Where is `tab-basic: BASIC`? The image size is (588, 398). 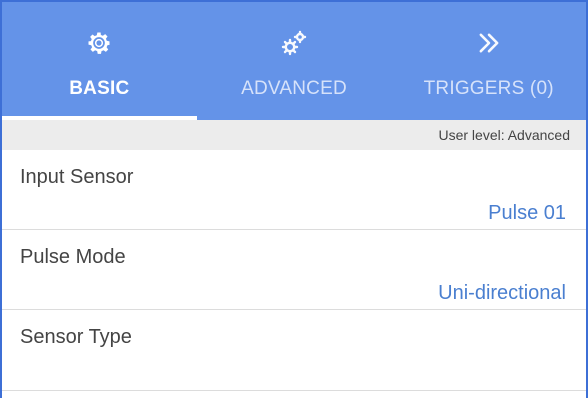 tab-basic: BASIC is located at coordinates (99, 61).